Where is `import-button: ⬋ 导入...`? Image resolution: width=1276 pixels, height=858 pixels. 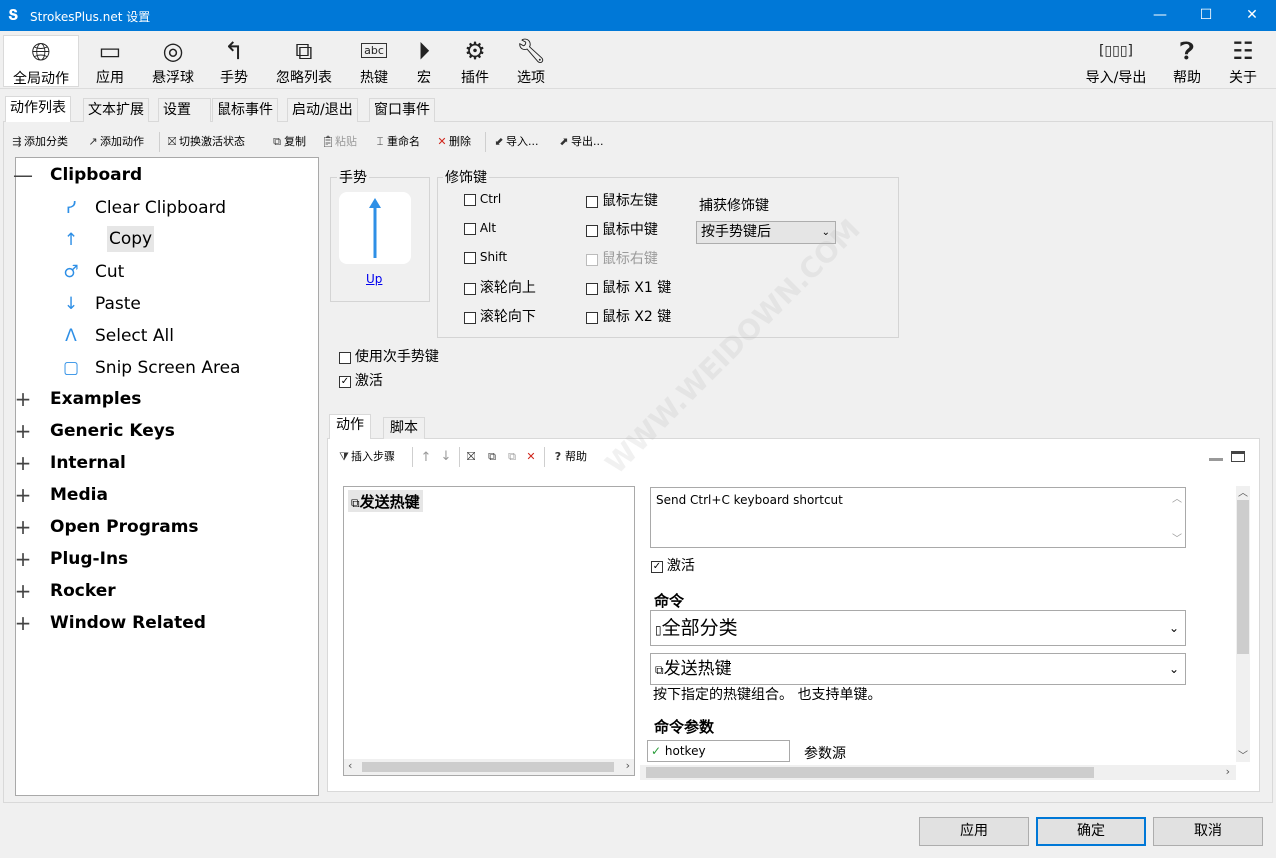 import-button: ⬋ 导入... is located at coordinates (515, 142).